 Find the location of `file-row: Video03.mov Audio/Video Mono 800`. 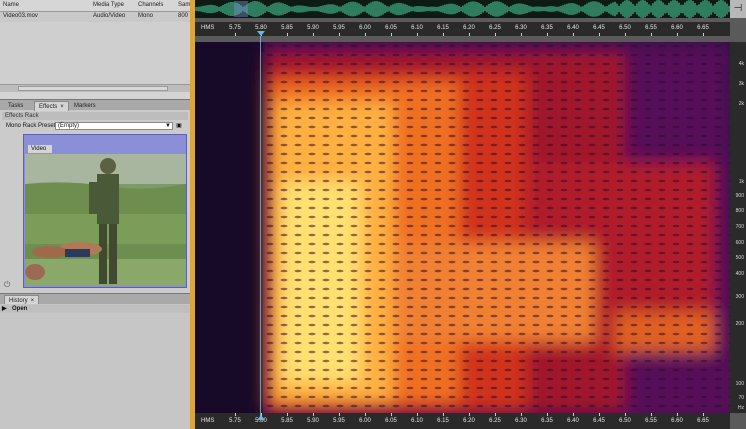

file-row: Video03.mov Audio/Video Mono 800 is located at coordinates (95, 17).